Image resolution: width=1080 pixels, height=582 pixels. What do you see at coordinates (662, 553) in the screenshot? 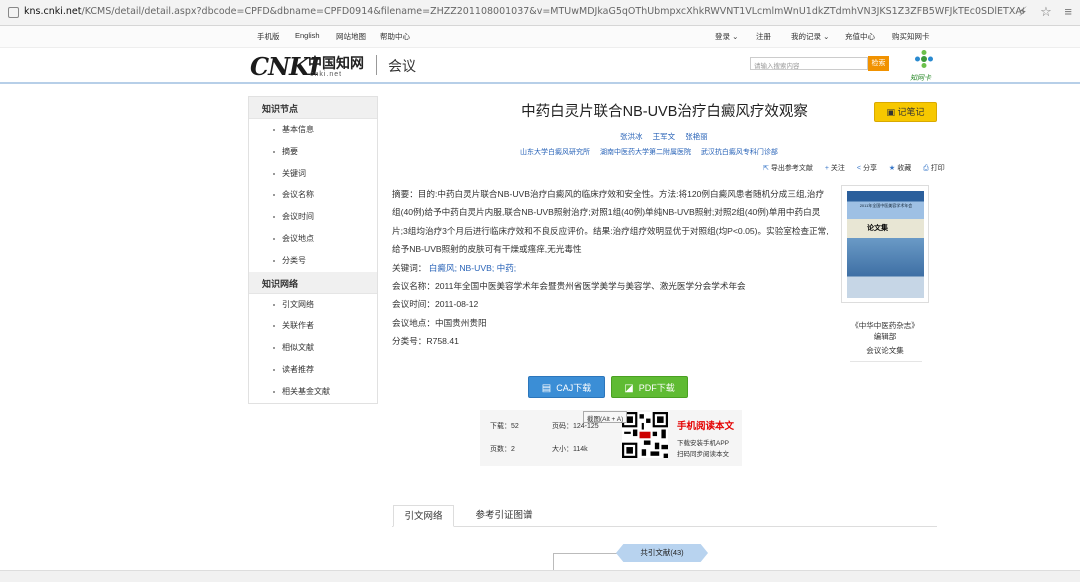
I see `co-citation-node: 共引文献(43)` at bounding box center [662, 553].